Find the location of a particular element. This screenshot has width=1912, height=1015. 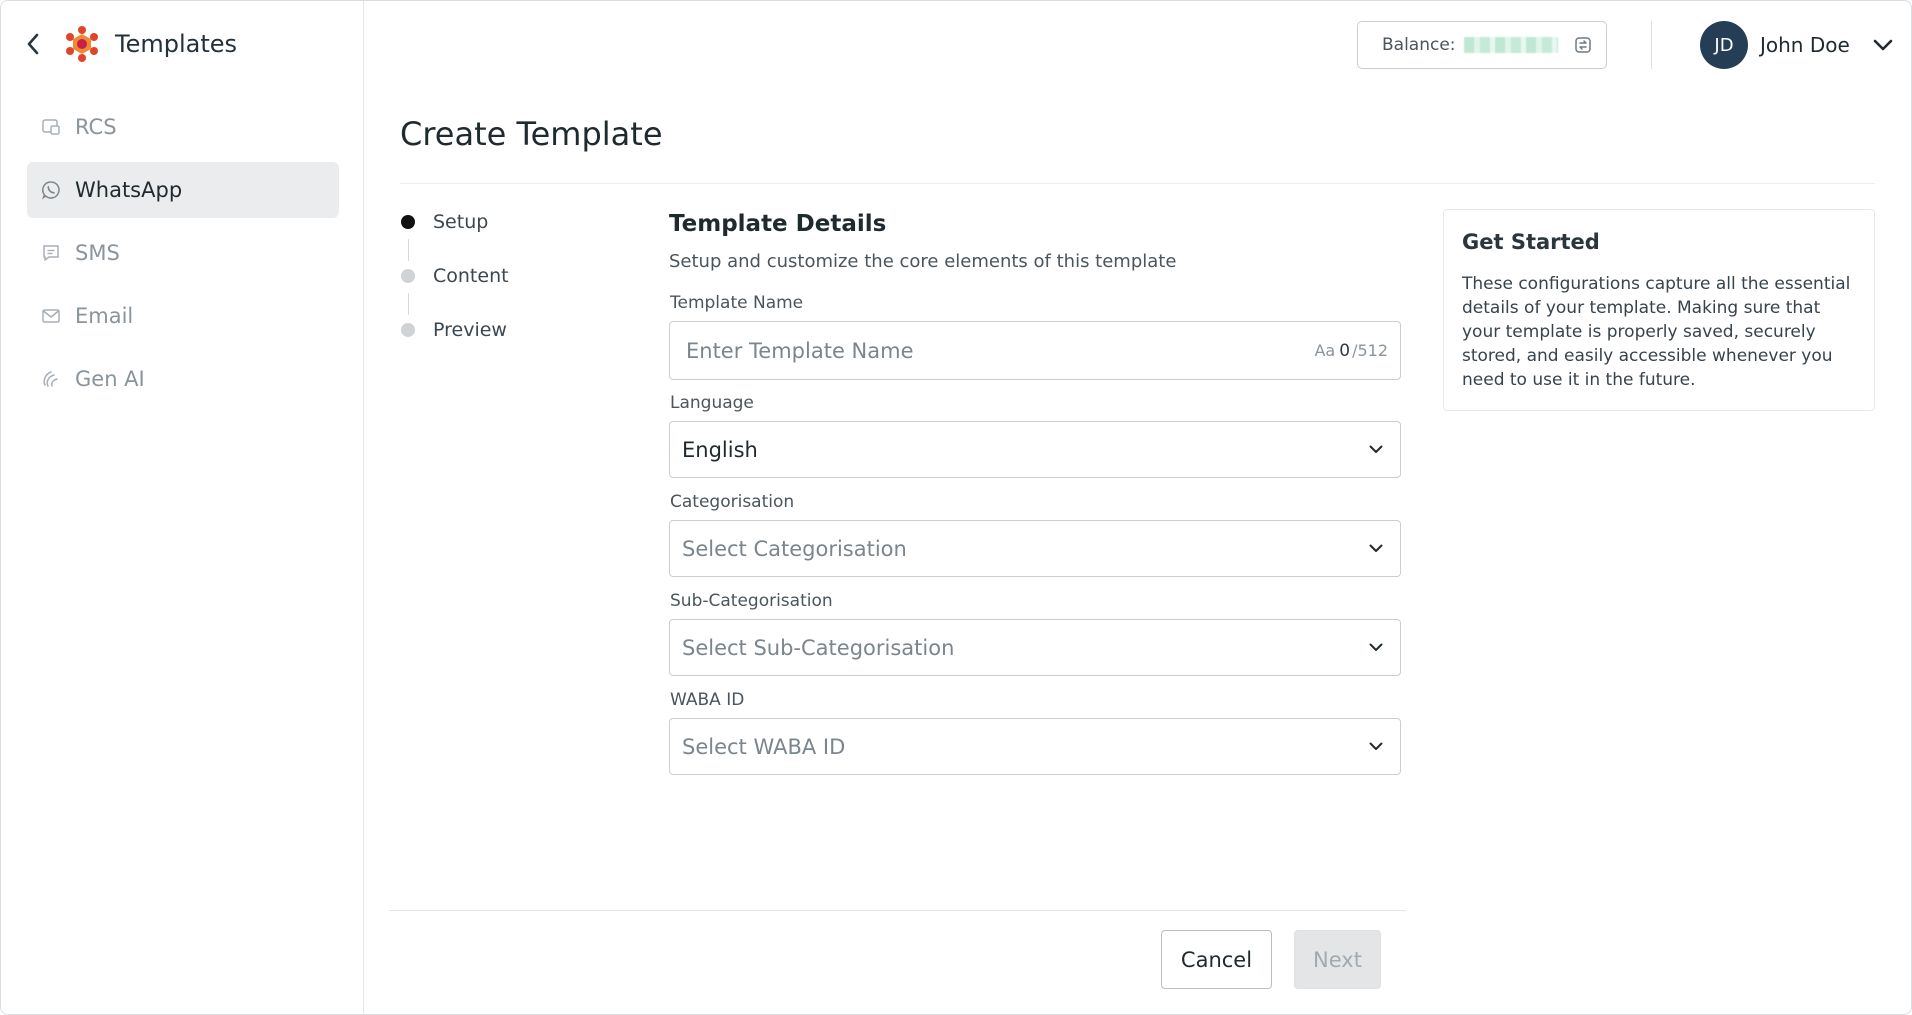

template-name-input: Enter Template Name Aa 0/512 is located at coordinates (1035, 350).